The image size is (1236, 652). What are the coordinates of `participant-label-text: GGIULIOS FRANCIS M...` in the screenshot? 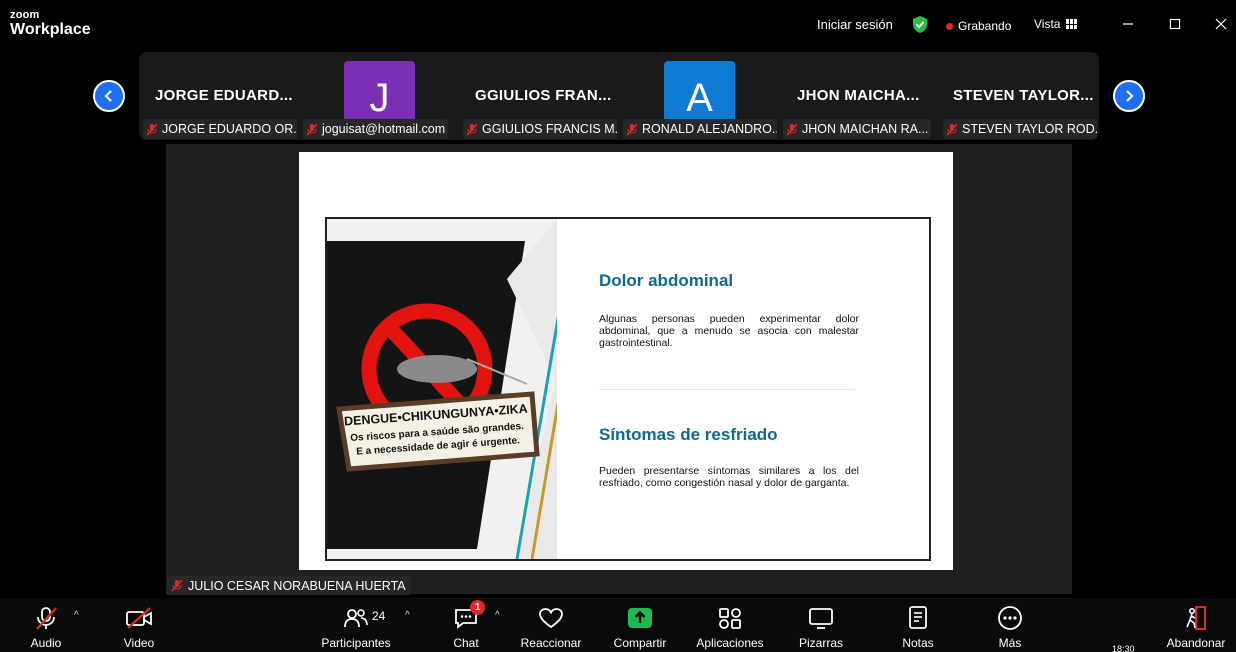 It's located at (549, 129).